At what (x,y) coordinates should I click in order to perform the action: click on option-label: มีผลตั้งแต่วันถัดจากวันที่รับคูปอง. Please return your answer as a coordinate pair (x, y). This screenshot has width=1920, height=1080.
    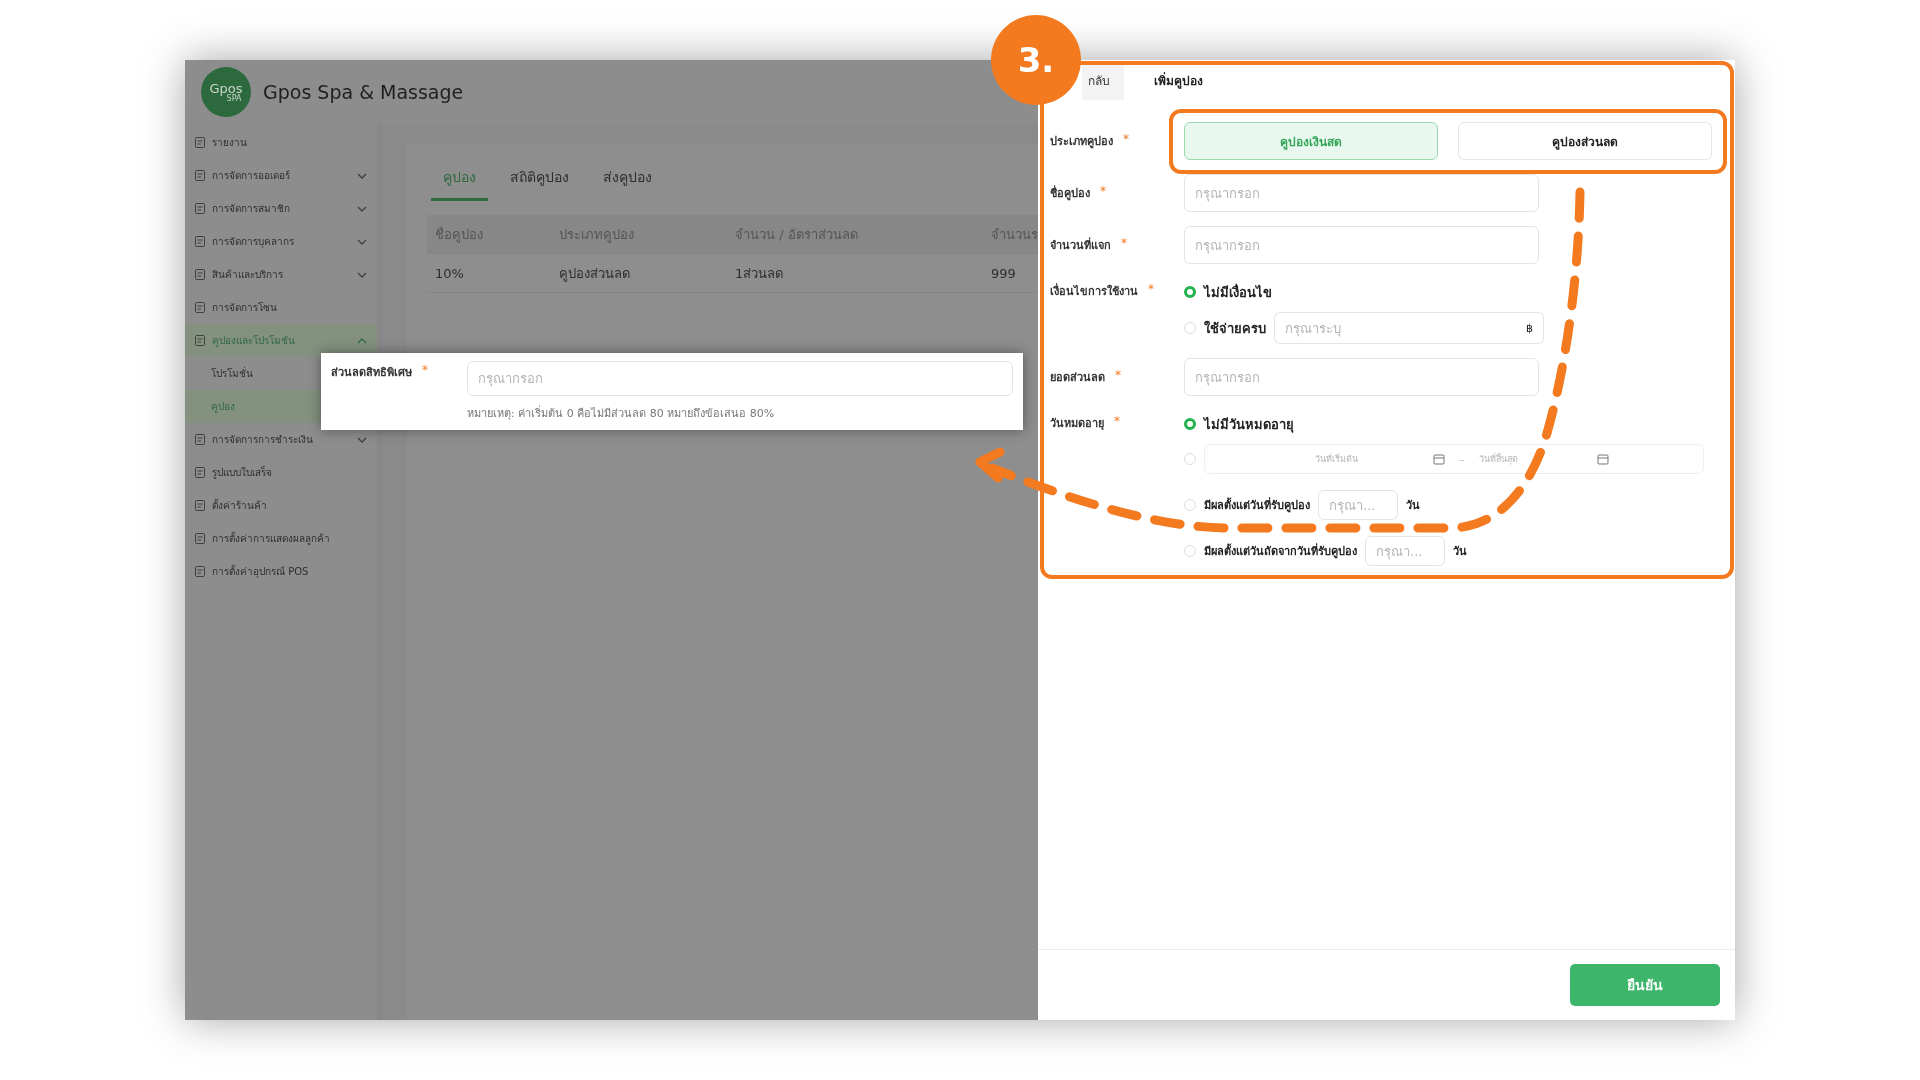
    Looking at the image, I should click on (1280, 551).